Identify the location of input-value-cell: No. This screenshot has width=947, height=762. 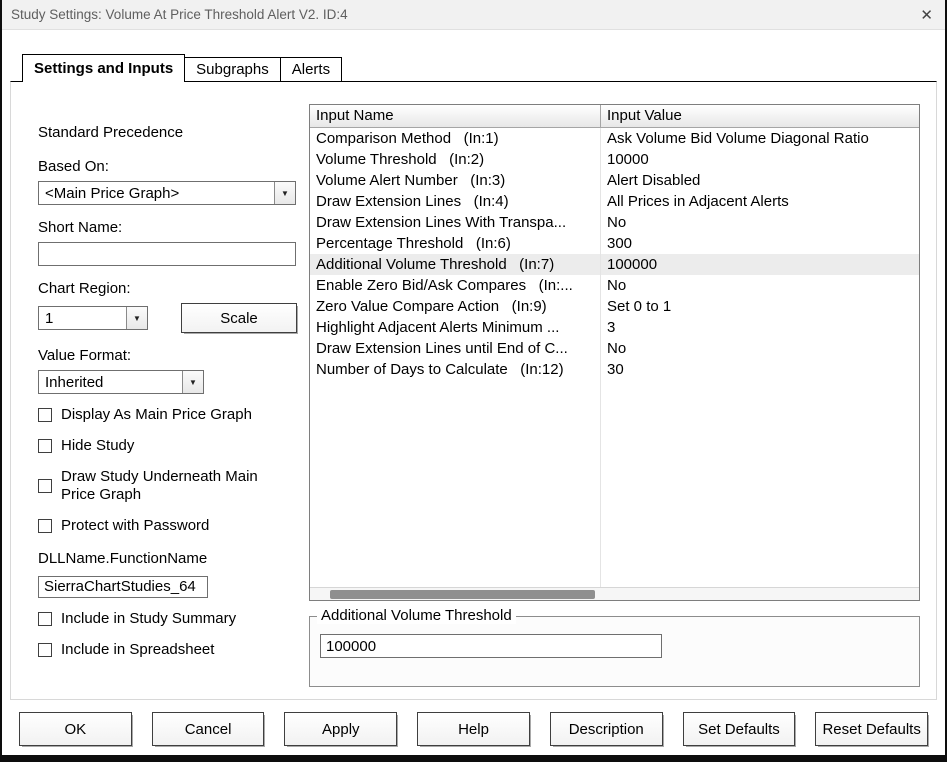
(617, 348).